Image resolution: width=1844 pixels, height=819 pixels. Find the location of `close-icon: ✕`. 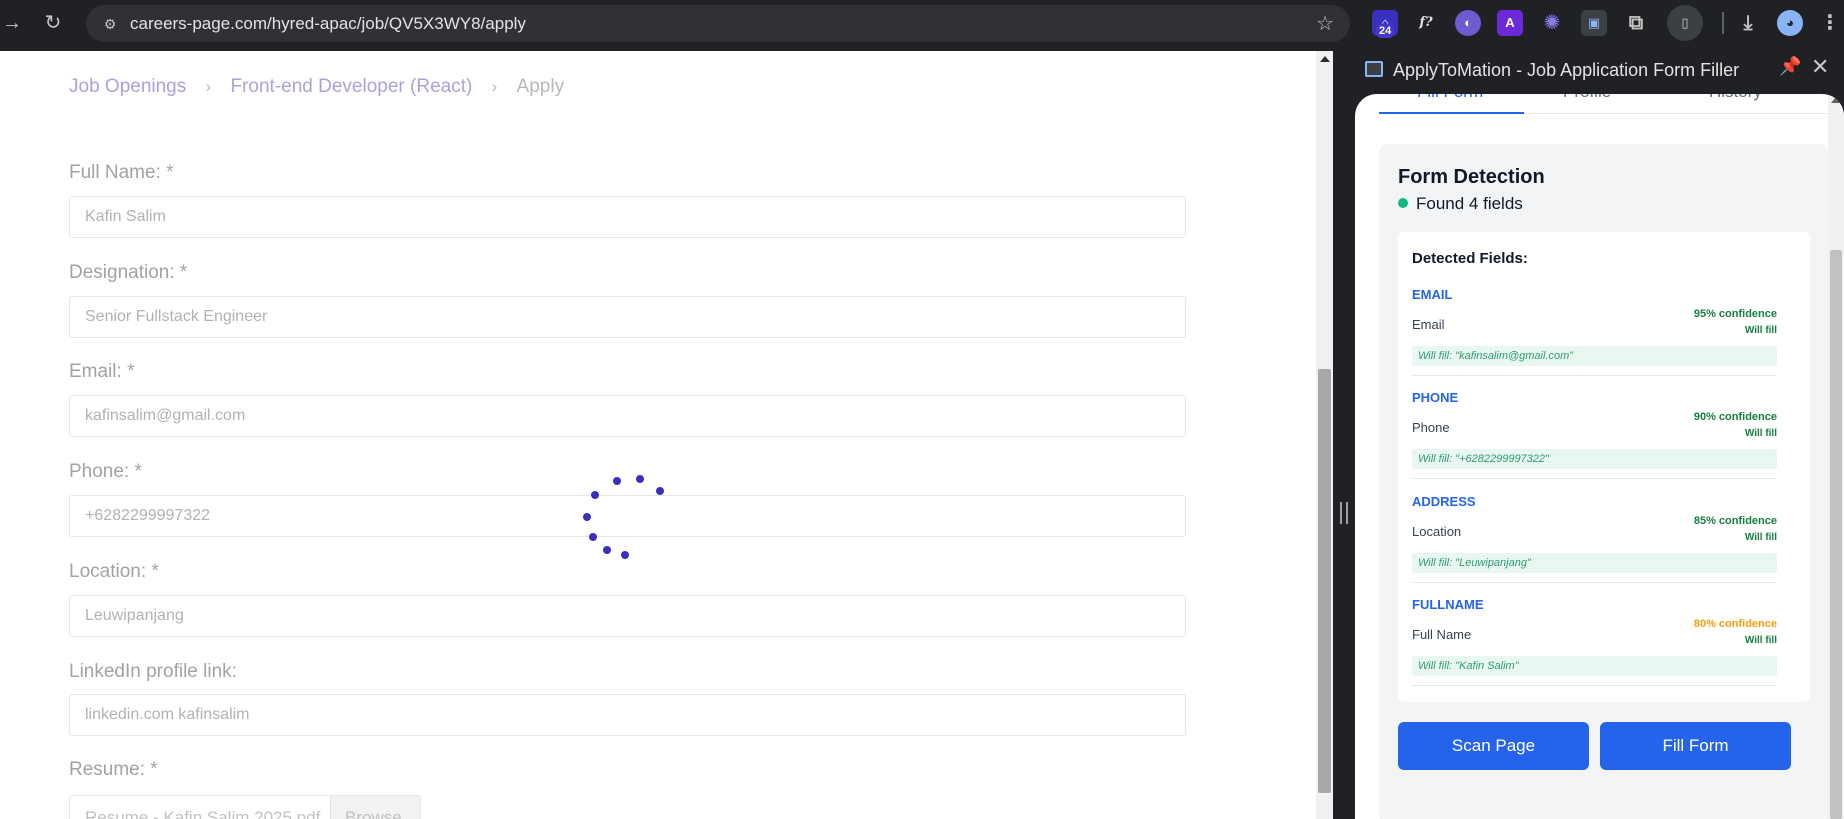

close-icon: ✕ is located at coordinates (1820, 67).